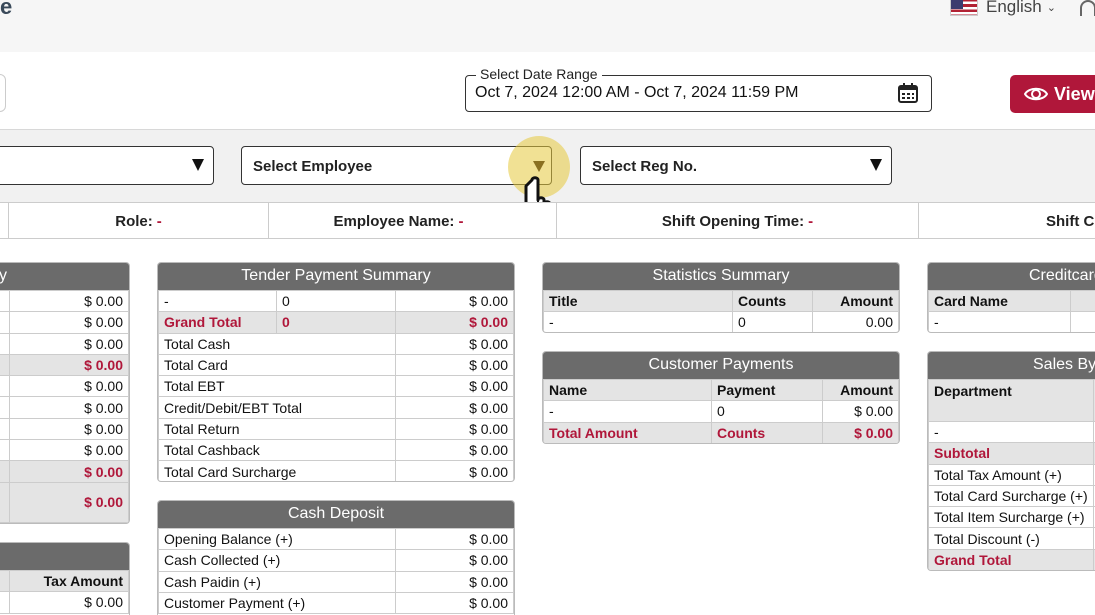  I want to click on statistics-title: Statistics Summary, so click(721, 276).